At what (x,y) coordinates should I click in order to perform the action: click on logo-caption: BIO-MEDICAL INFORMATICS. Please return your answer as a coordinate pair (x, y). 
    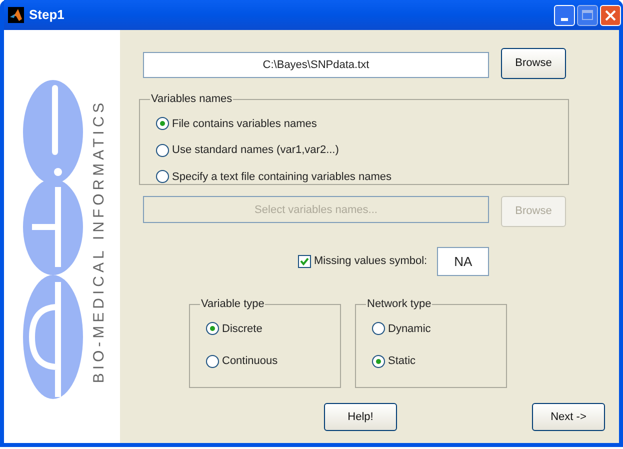
    Looking at the image, I should click on (99, 242).